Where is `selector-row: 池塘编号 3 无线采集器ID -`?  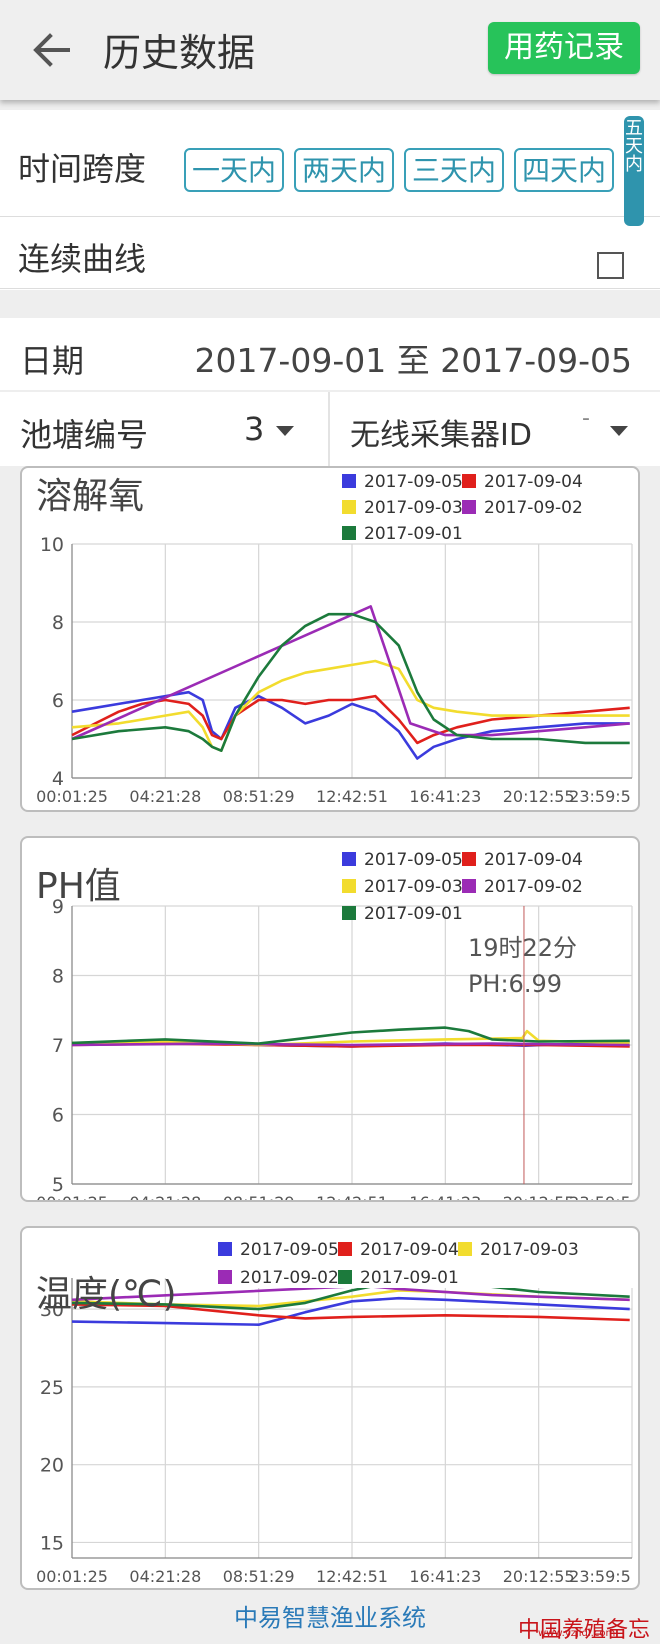
selector-row: 池塘编号 3 无线采集器ID - is located at coordinates (330, 429).